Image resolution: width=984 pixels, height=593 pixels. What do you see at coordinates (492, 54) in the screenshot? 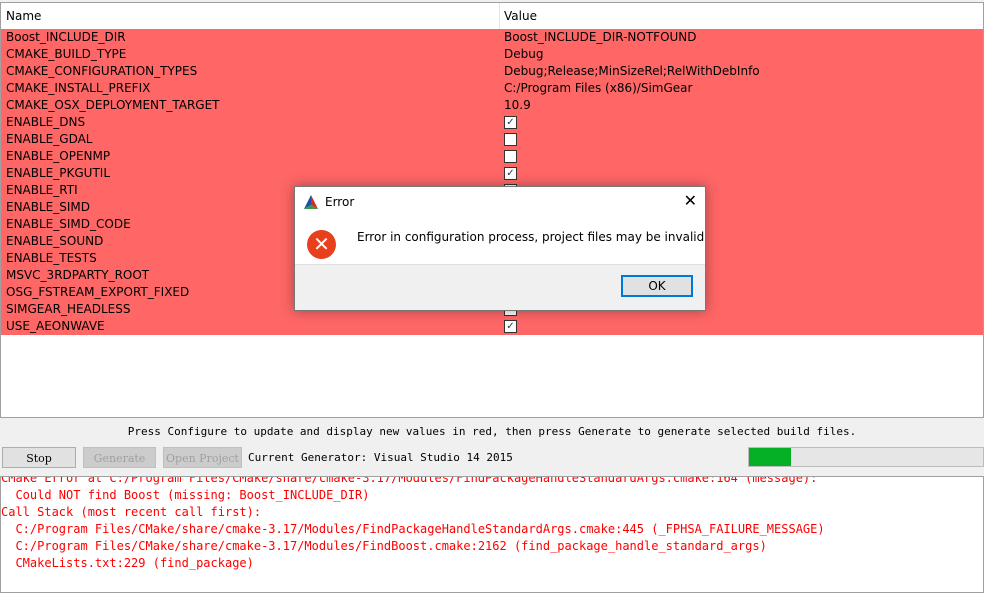
I see `table-row: CMAKE_BUILD_TYPE Debug` at bounding box center [492, 54].